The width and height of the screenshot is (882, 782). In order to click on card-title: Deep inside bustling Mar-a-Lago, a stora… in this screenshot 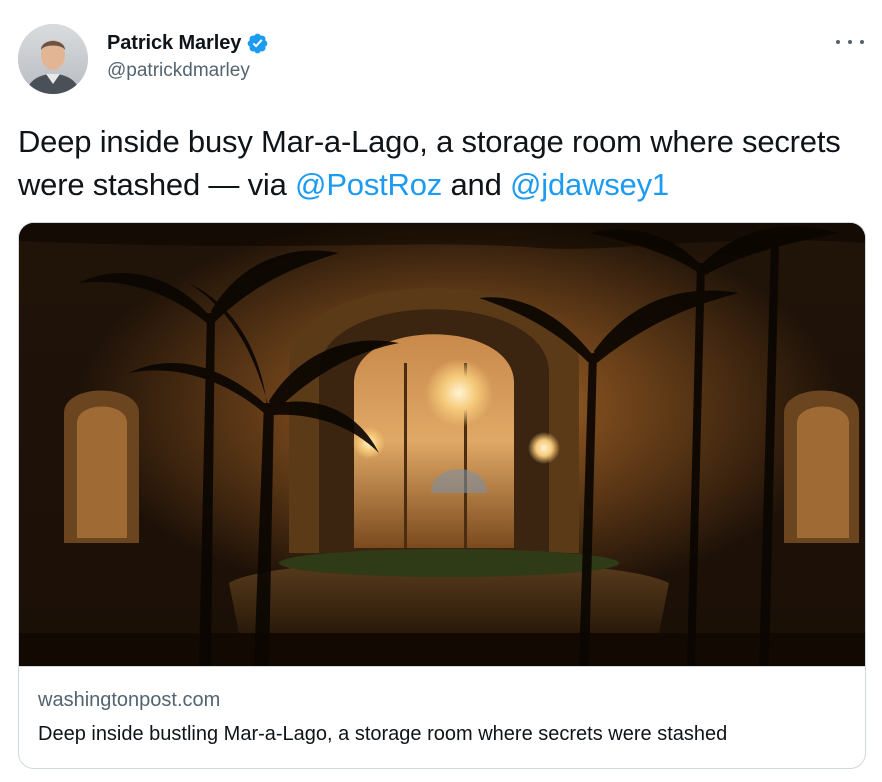, I will do `click(382, 734)`.